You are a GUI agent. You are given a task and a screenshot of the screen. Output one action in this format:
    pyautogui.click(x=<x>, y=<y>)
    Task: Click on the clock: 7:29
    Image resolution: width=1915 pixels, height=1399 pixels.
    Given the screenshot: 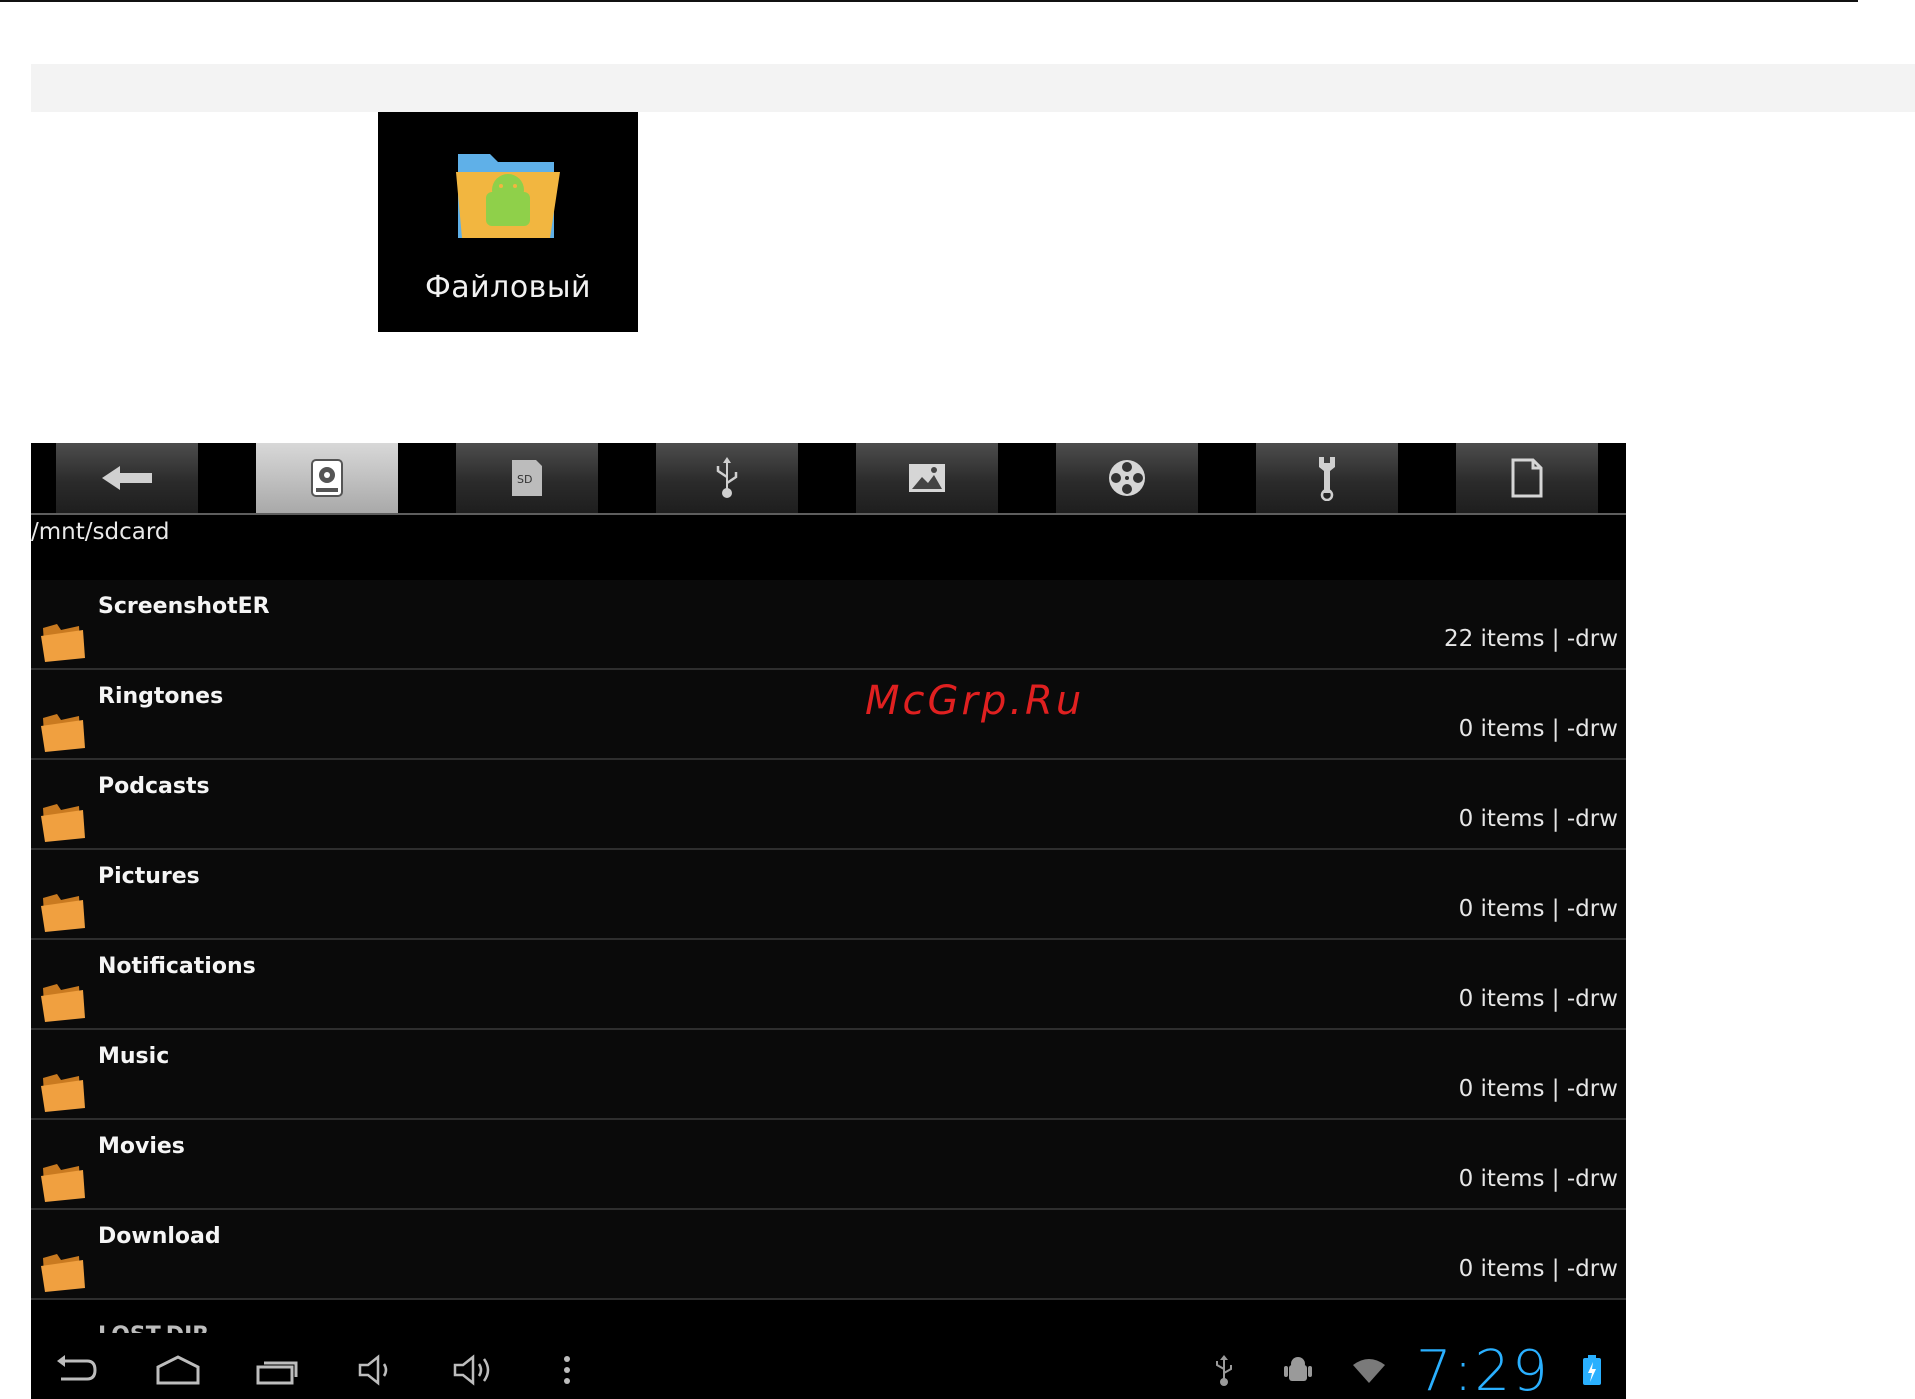 What is the action you would take?
    pyautogui.click(x=1483, y=1369)
    